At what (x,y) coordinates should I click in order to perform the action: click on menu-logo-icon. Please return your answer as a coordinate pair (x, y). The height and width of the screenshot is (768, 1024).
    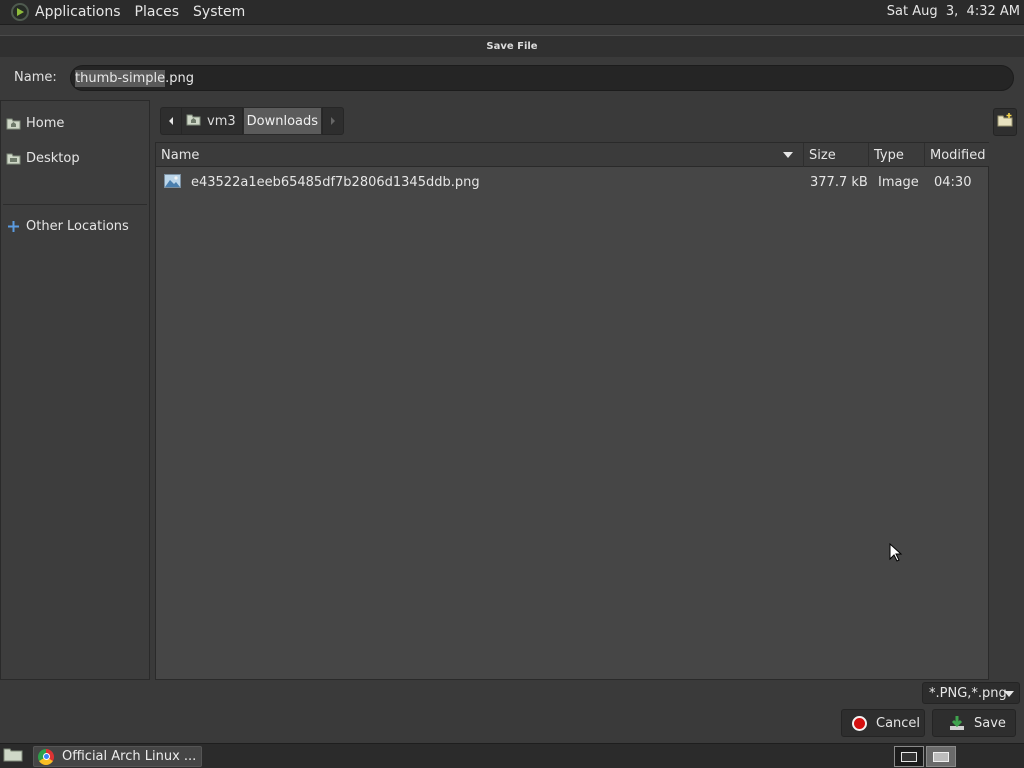
    Looking at the image, I should click on (20, 12).